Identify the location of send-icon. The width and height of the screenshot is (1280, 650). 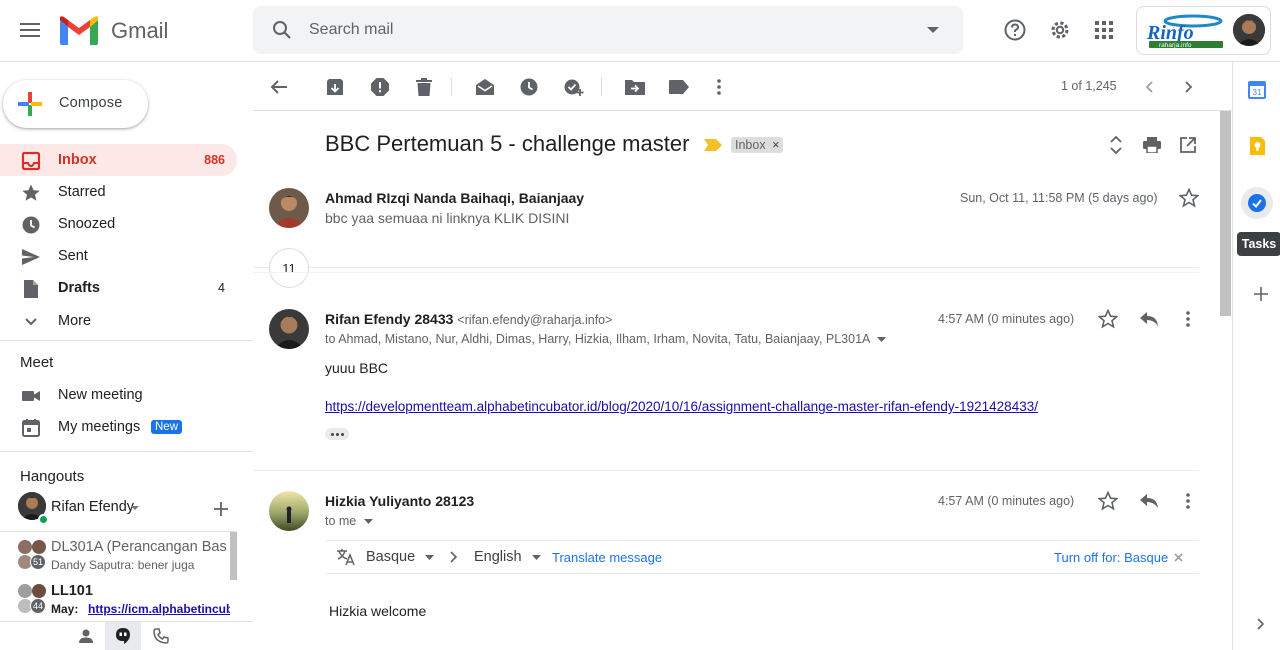
(31, 257).